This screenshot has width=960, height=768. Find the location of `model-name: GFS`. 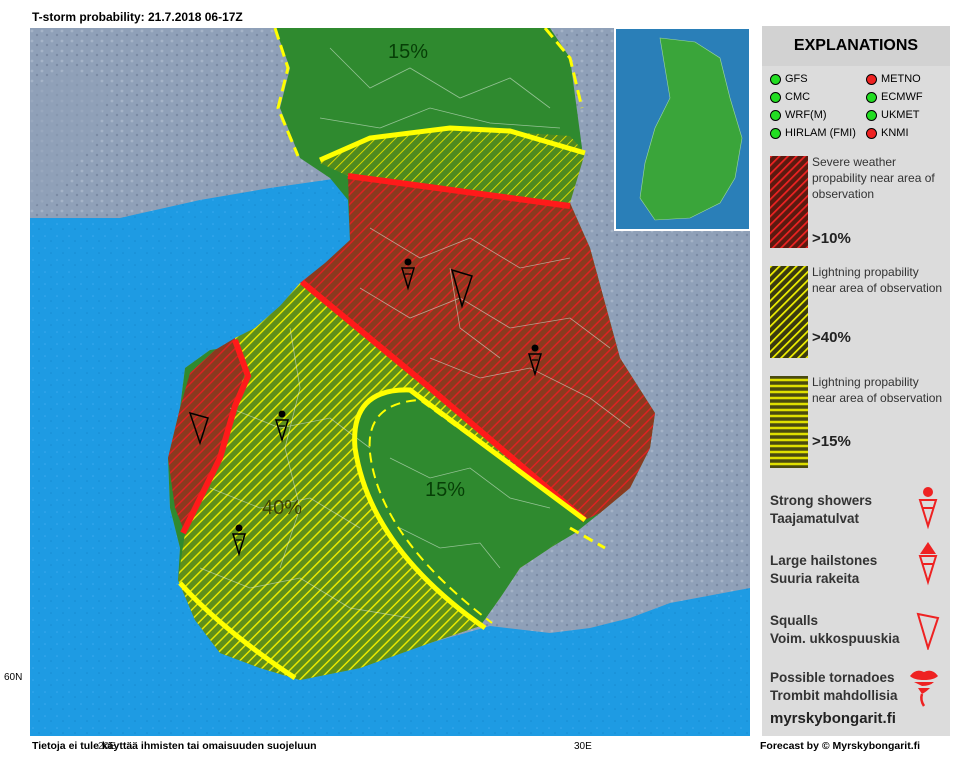

model-name: GFS is located at coordinates (796, 79).